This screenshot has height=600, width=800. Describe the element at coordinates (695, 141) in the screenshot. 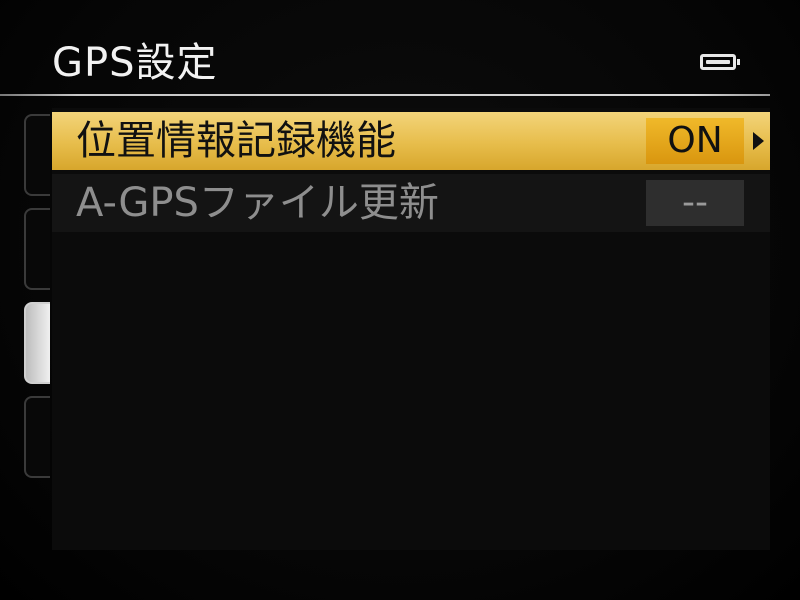

I see `menu-item-value: ON` at that location.